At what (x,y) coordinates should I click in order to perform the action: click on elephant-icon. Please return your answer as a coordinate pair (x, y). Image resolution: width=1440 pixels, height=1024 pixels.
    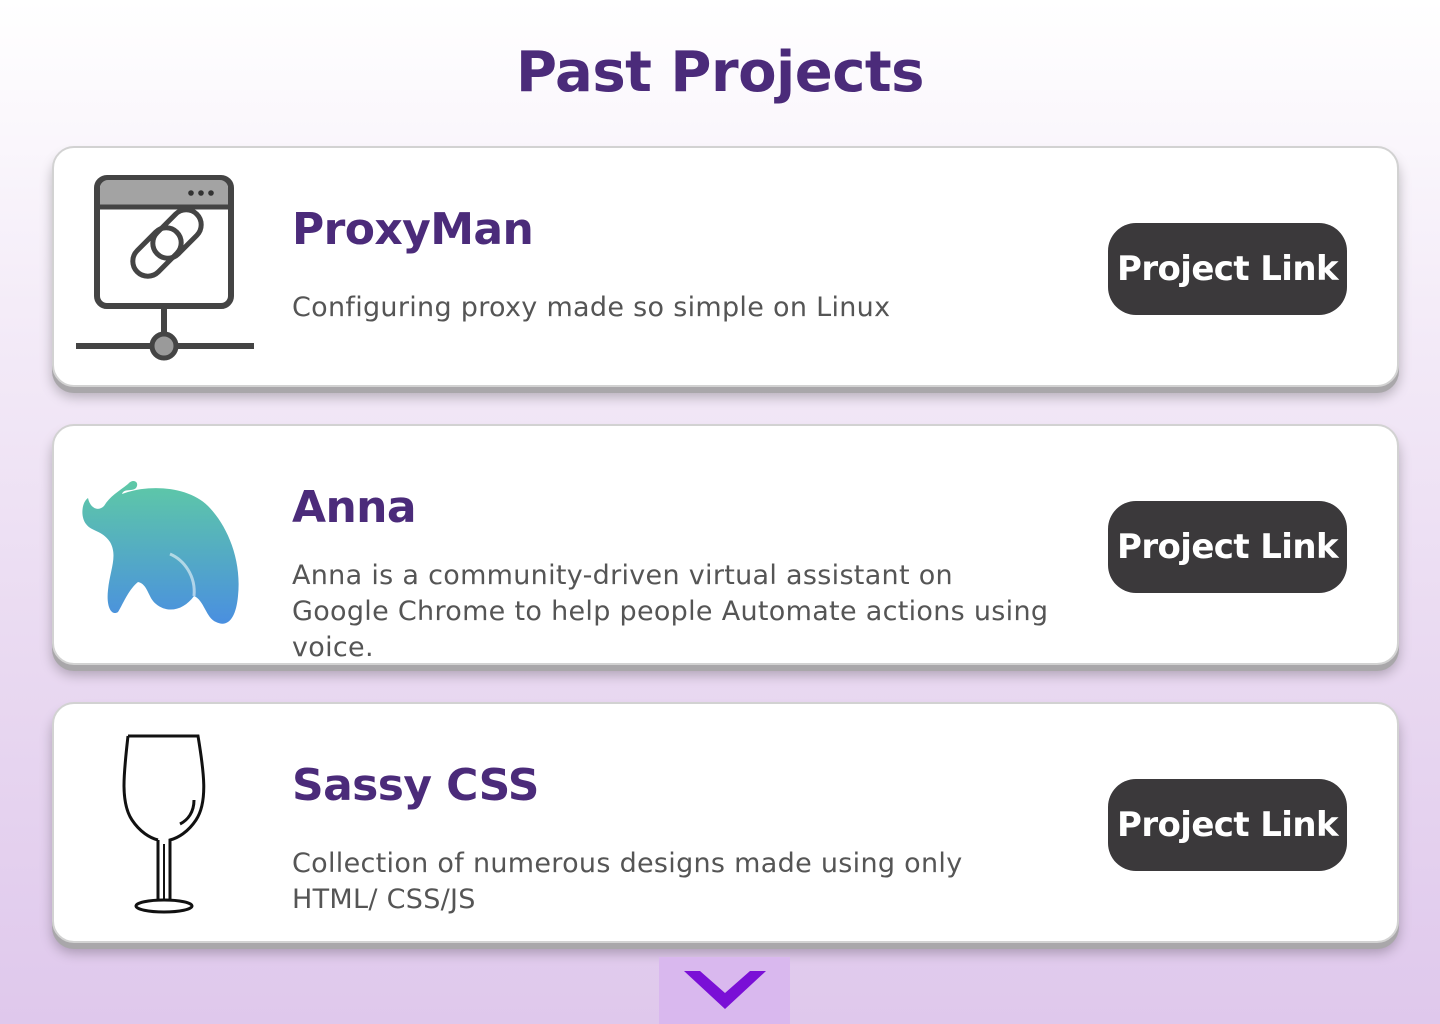
    Looking at the image, I should click on (160, 555).